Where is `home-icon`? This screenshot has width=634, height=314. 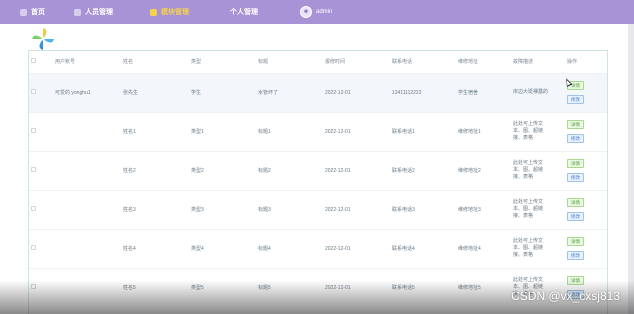 home-icon is located at coordinates (23, 12).